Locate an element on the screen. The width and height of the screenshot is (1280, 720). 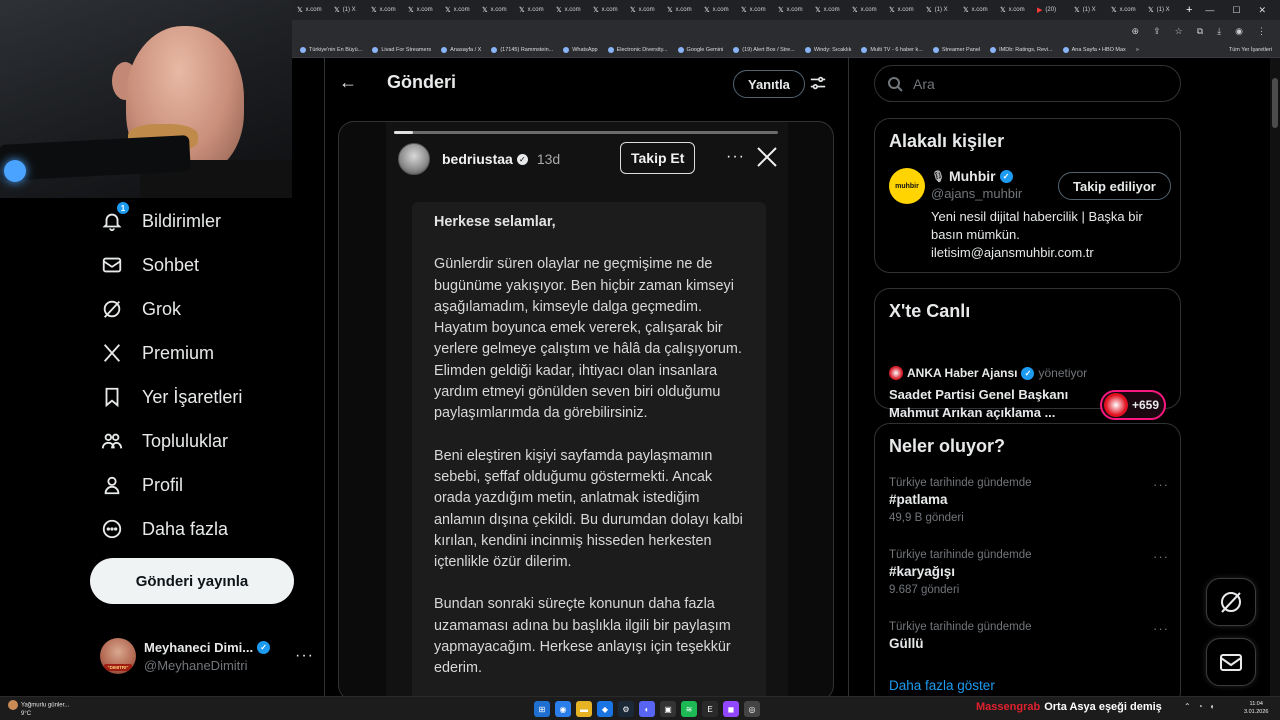
bookmarks-overflow: » is located at coordinates (1137, 50).